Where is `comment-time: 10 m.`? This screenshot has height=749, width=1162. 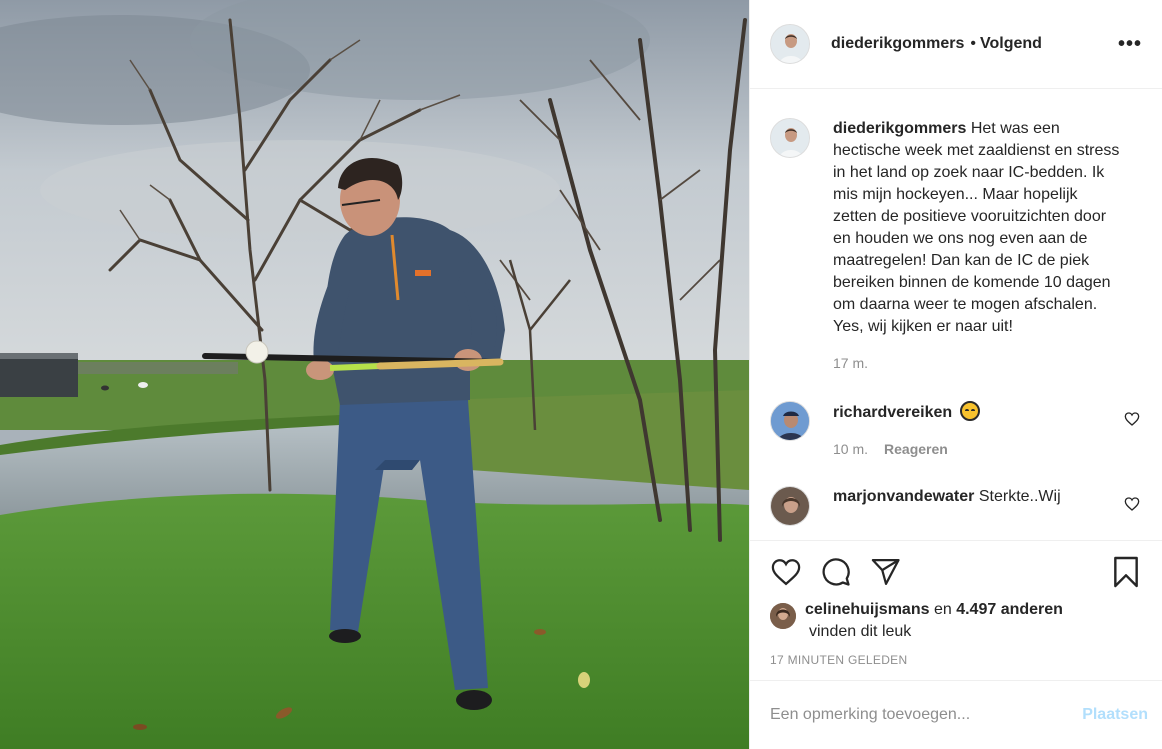
comment-time: 10 m. is located at coordinates (850, 449).